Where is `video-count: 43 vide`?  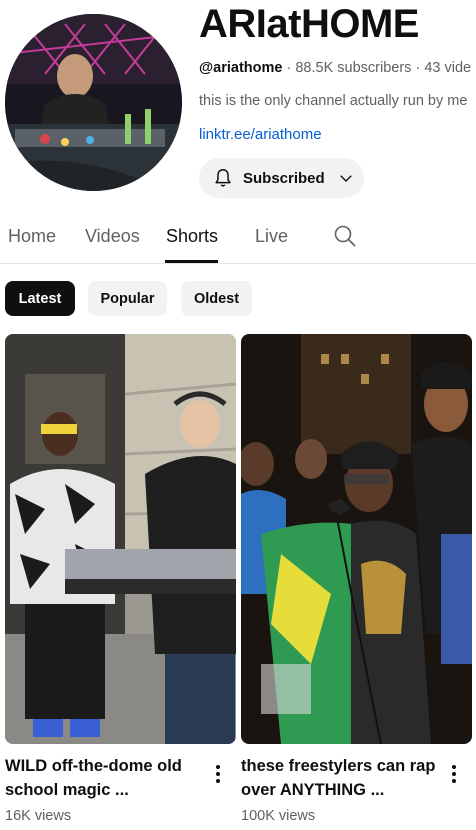
video-count: 43 vide is located at coordinates (448, 68).